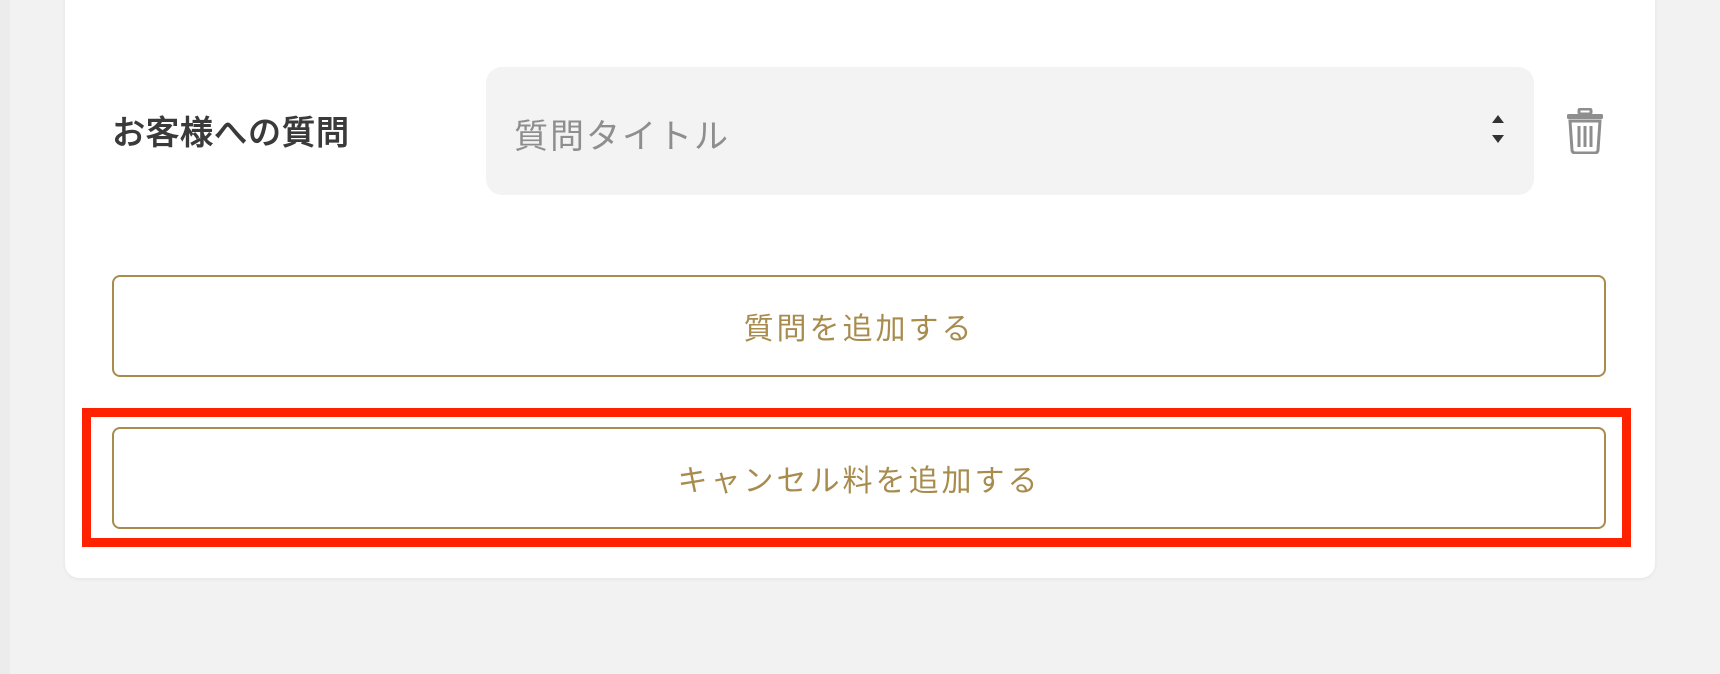  What do you see at coordinates (622, 137) in the screenshot?
I see `question-title-select-value: 質問タイトル` at bounding box center [622, 137].